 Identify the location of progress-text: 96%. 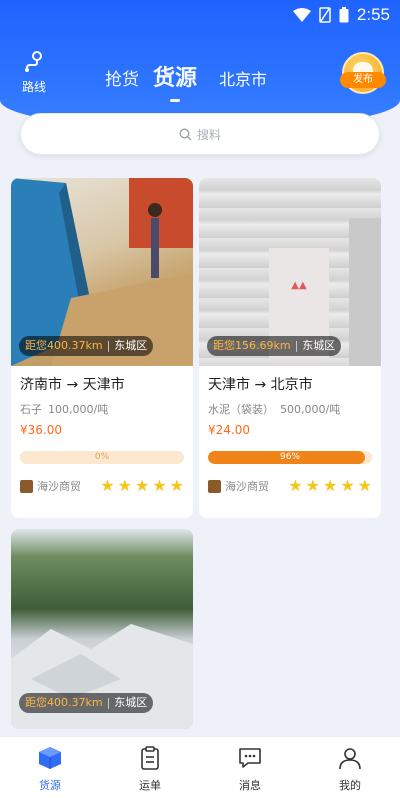
(289, 457).